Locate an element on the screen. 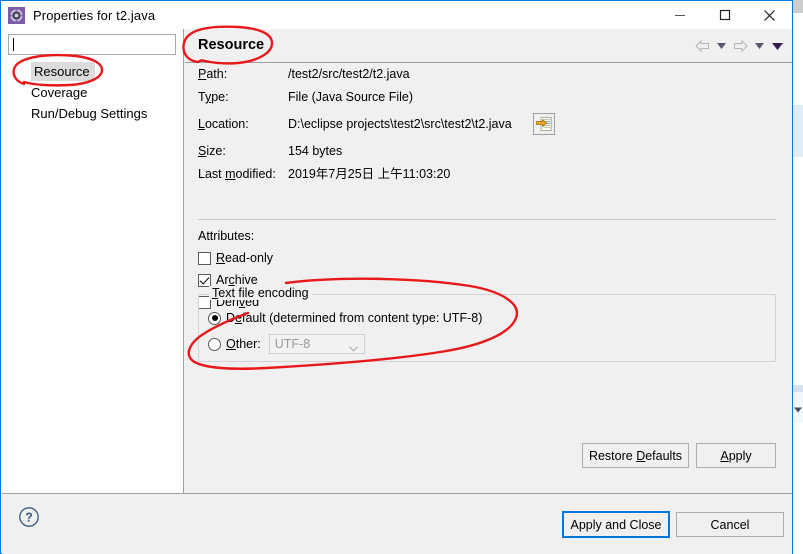 This screenshot has width=803, height=554. sidebar-item-run-debug-settings: Run/Debug Settings is located at coordinates (93, 113).